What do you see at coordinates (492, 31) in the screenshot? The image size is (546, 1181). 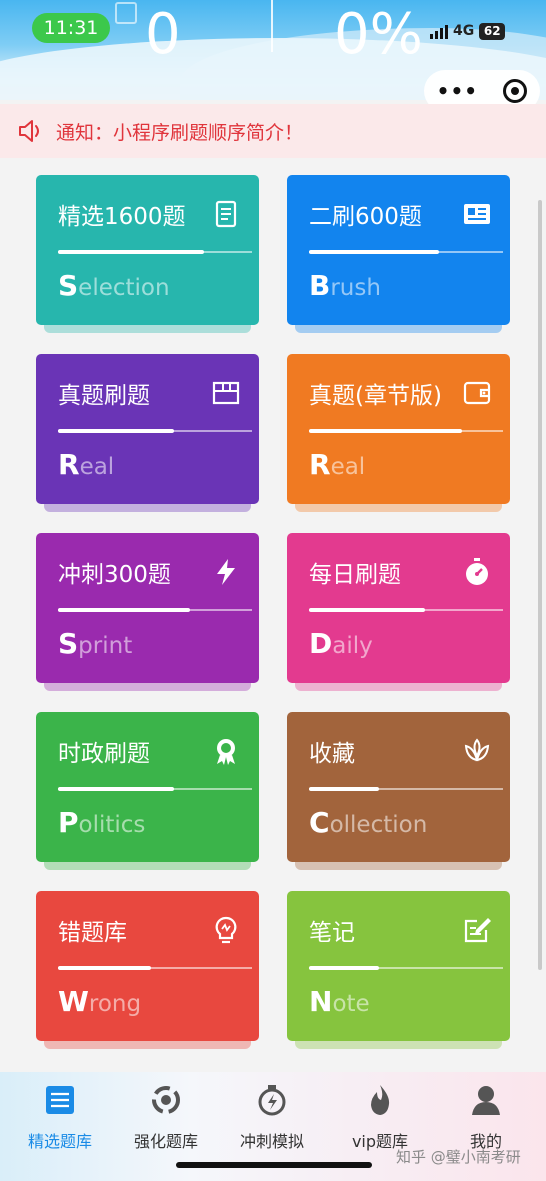 I see `battery-icon: 62` at bounding box center [492, 31].